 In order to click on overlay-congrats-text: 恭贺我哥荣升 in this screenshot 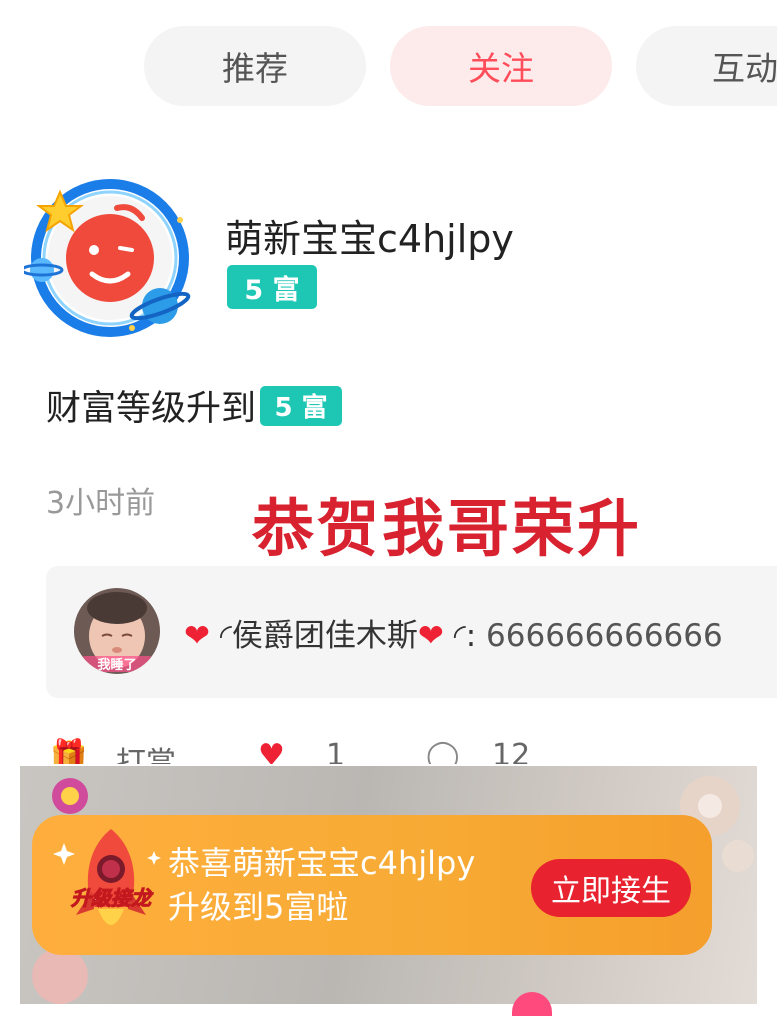, I will do `click(447, 528)`.